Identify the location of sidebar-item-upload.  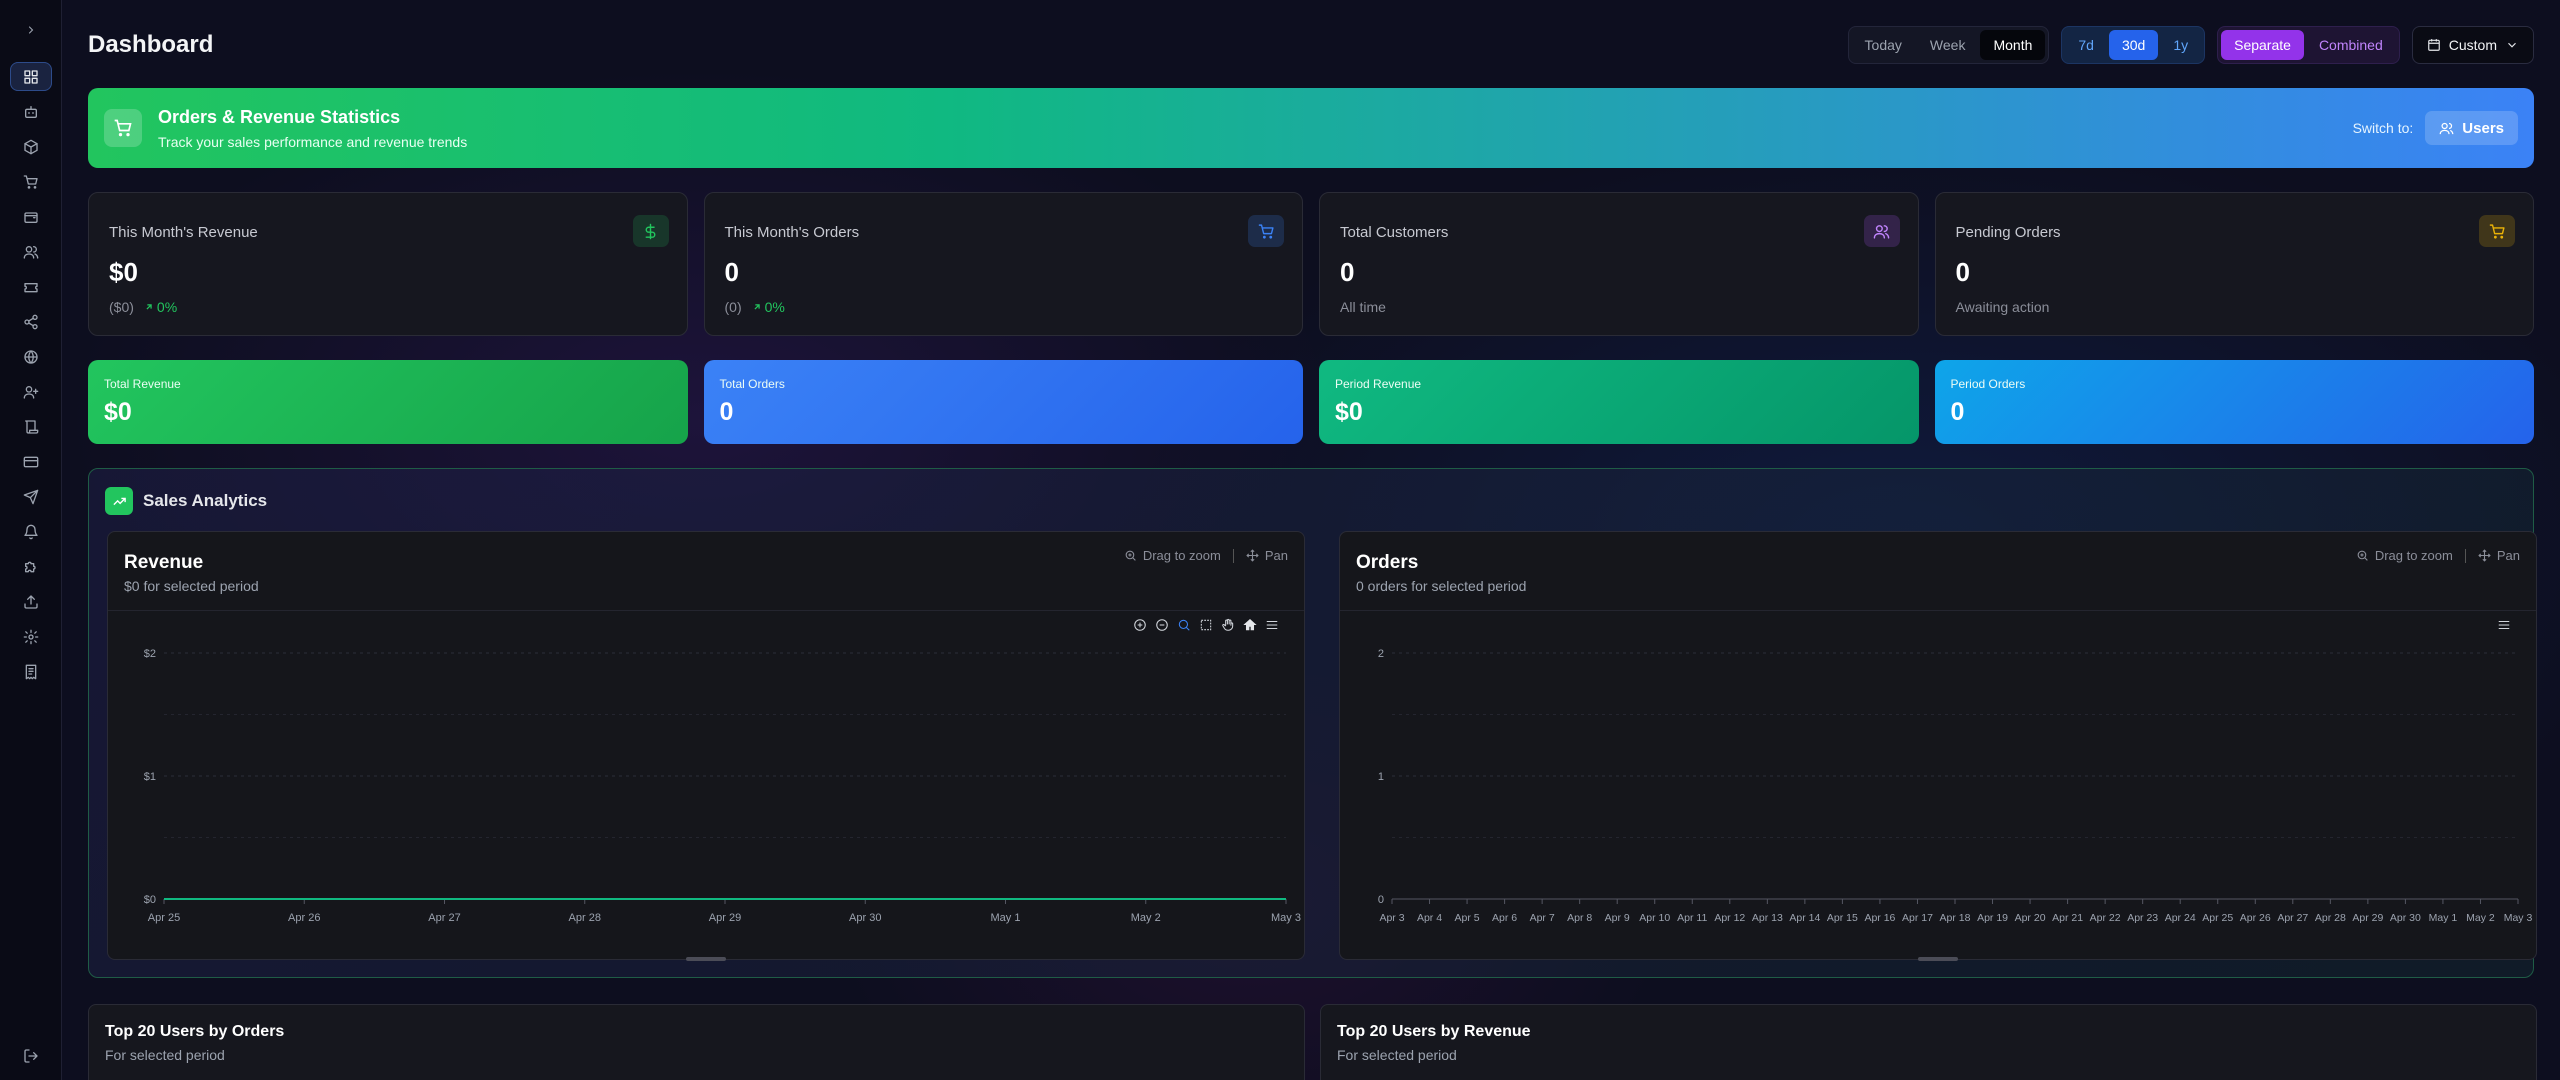
(31, 601).